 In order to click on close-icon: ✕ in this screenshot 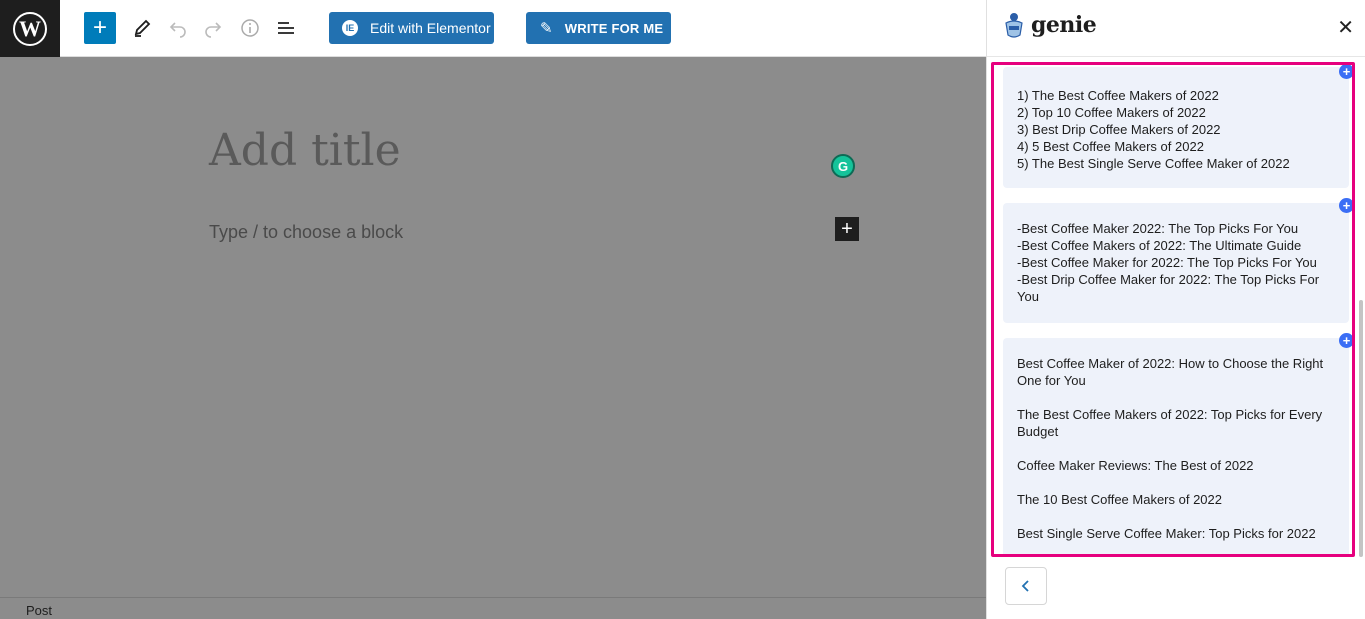, I will do `click(1345, 27)`.